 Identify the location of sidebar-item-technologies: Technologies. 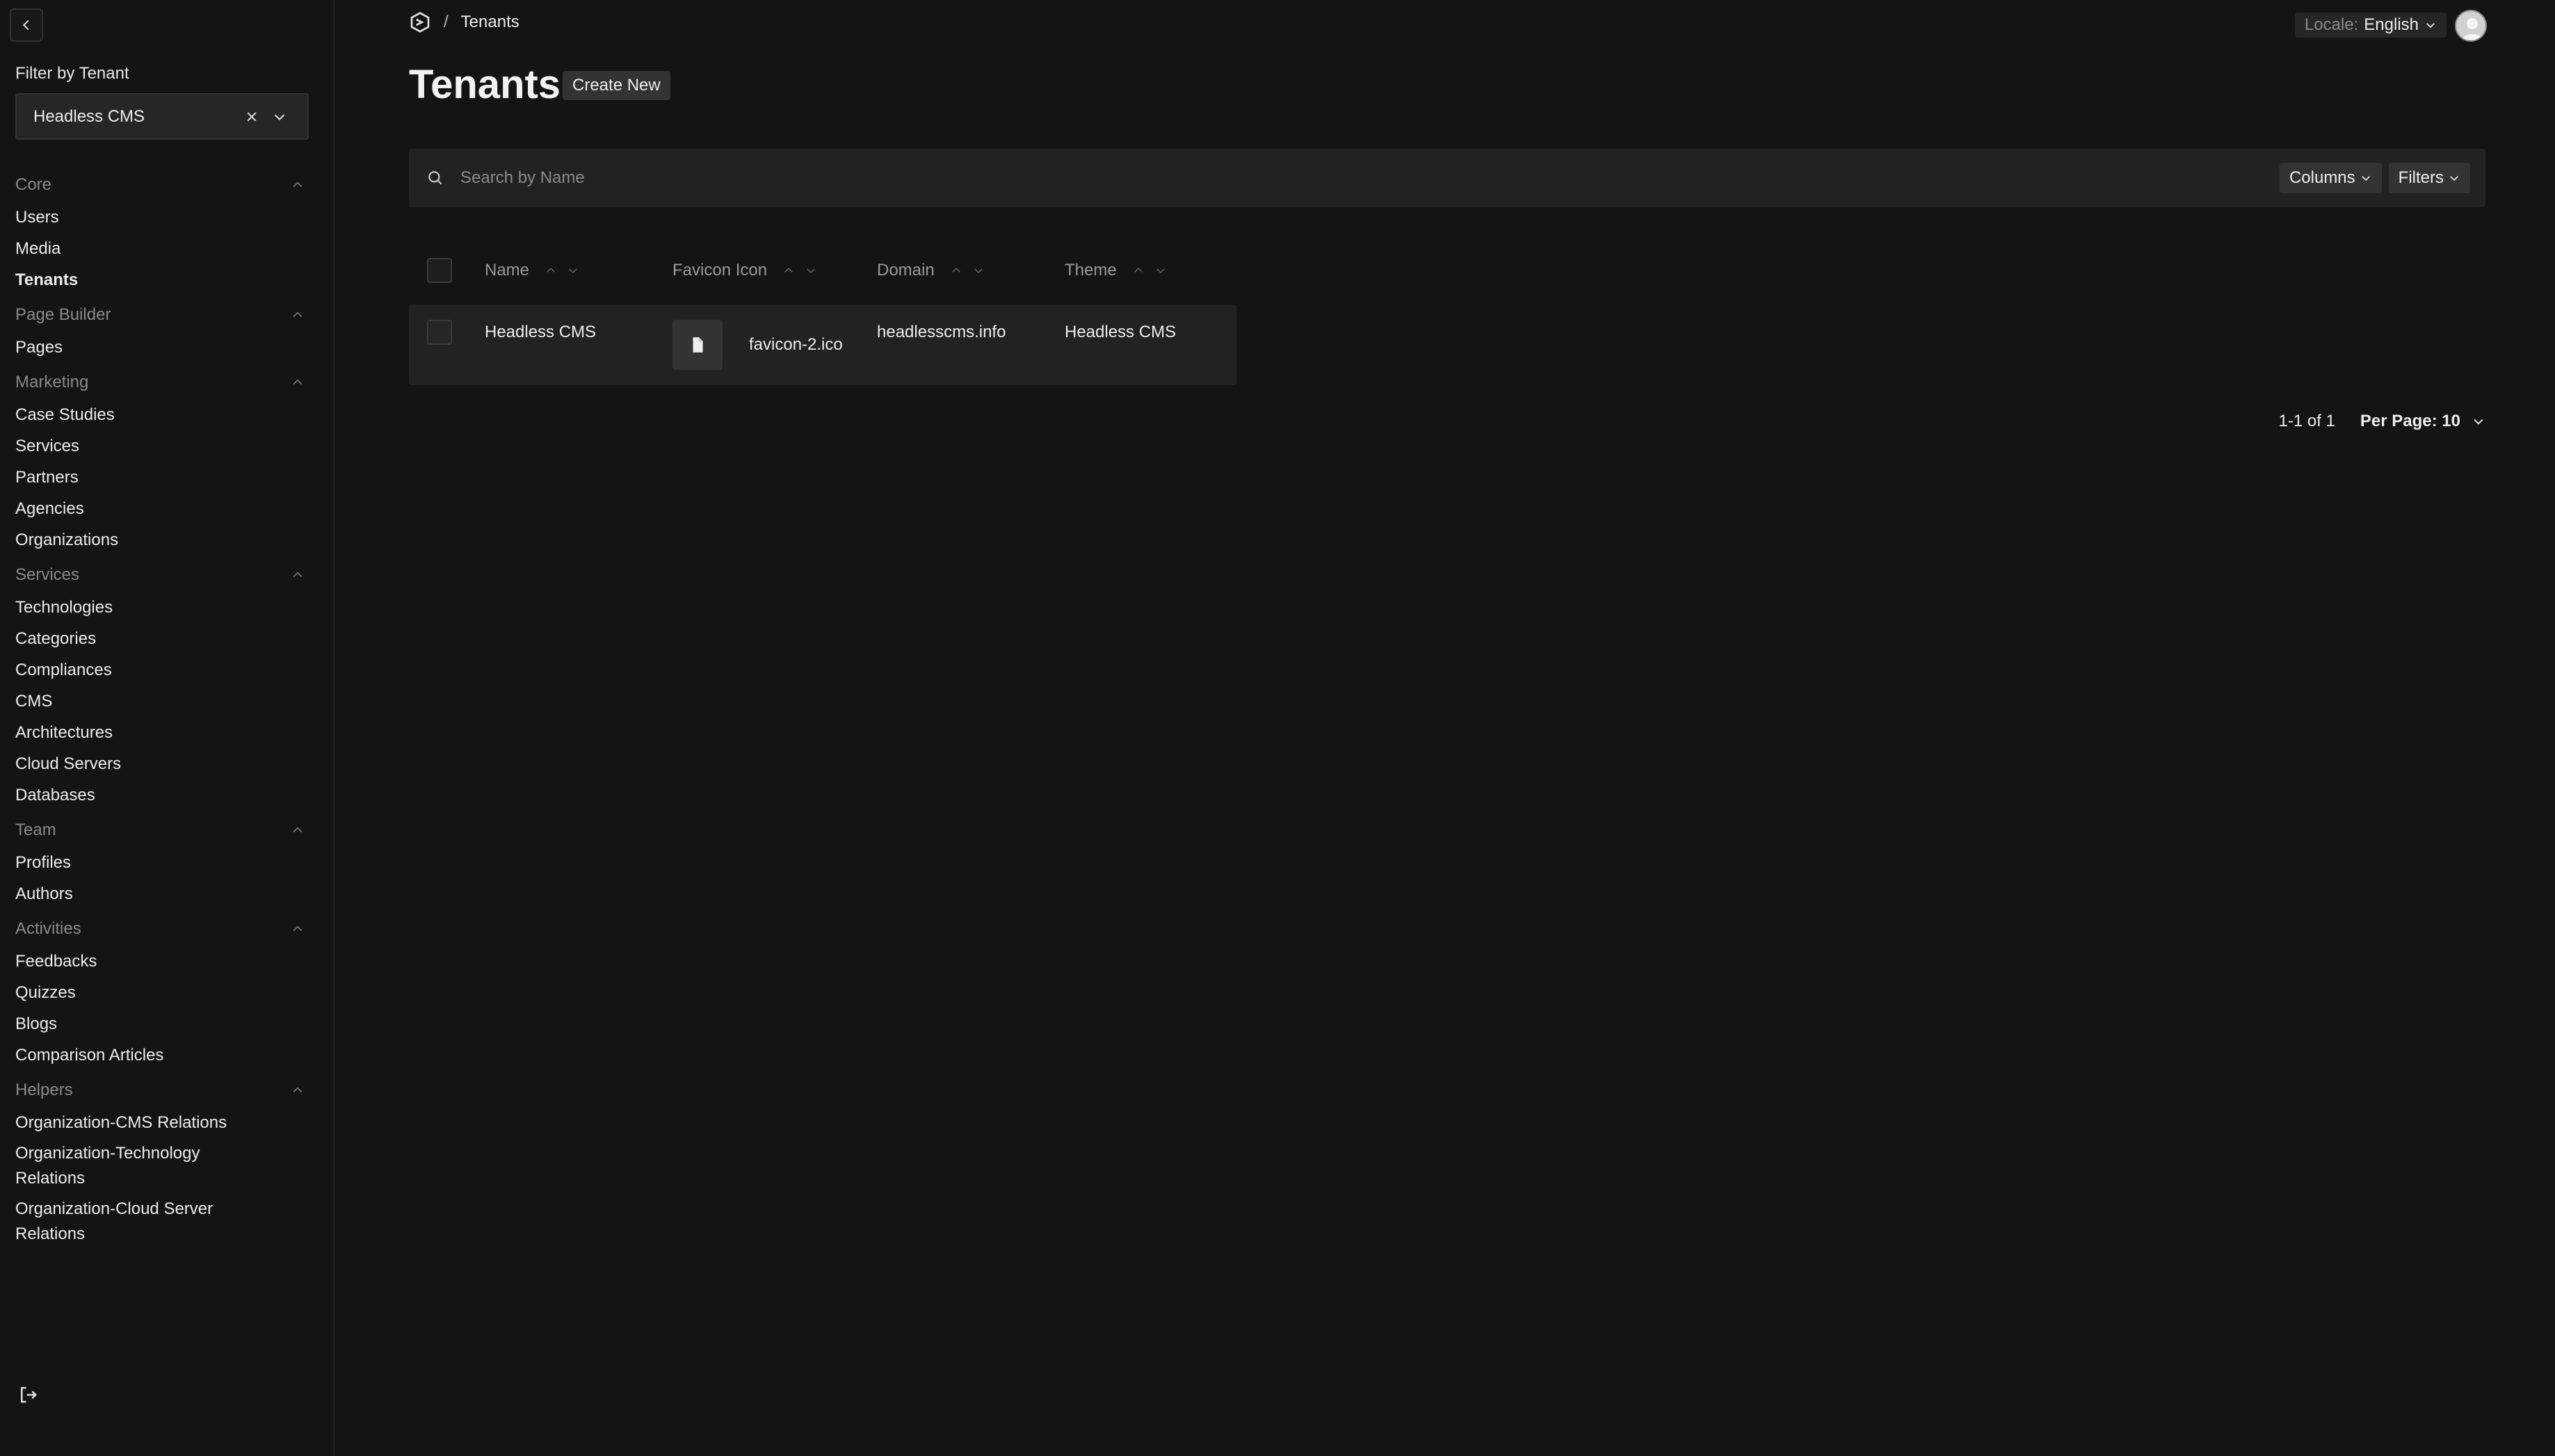
(160, 607).